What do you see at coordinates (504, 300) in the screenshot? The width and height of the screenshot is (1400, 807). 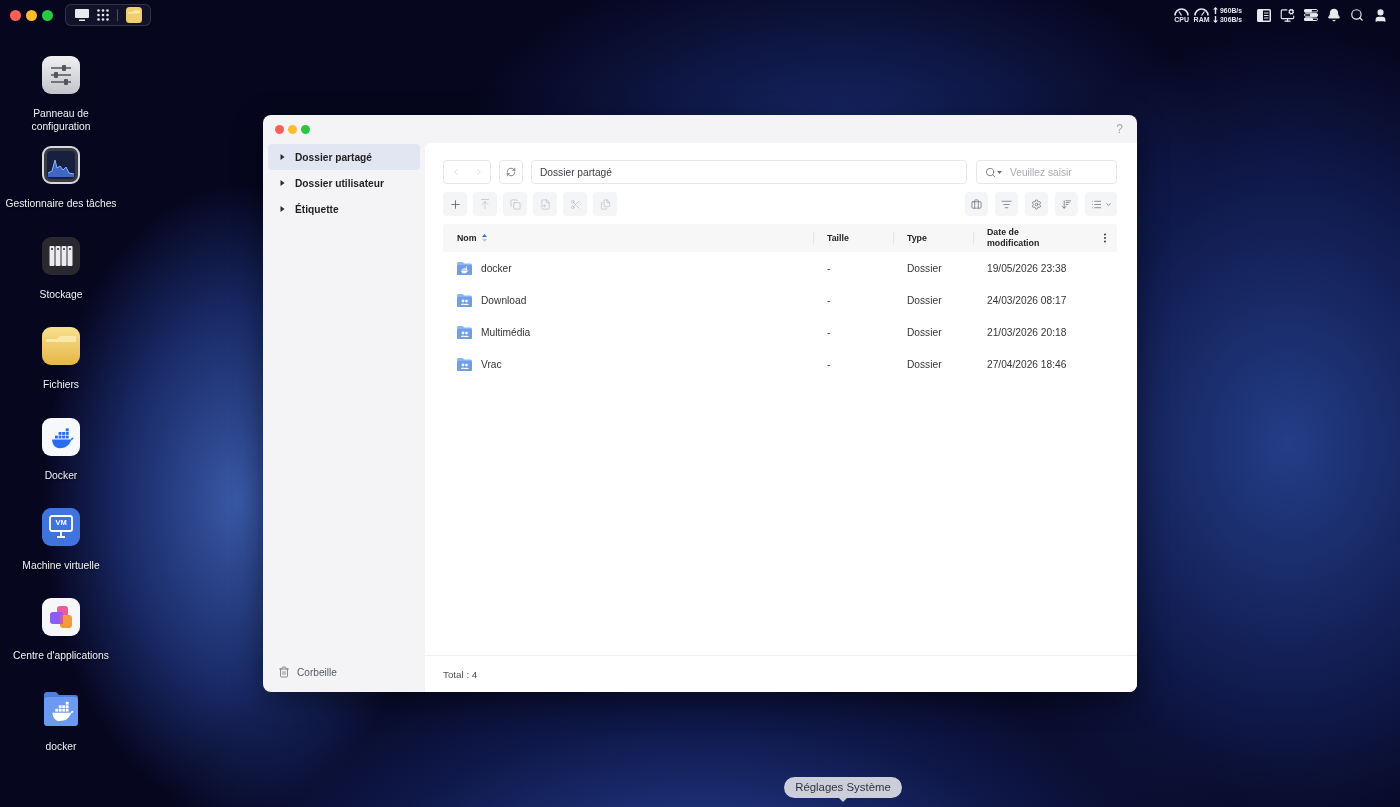 I see `file-name: Download` at bounding box center [504, 300].